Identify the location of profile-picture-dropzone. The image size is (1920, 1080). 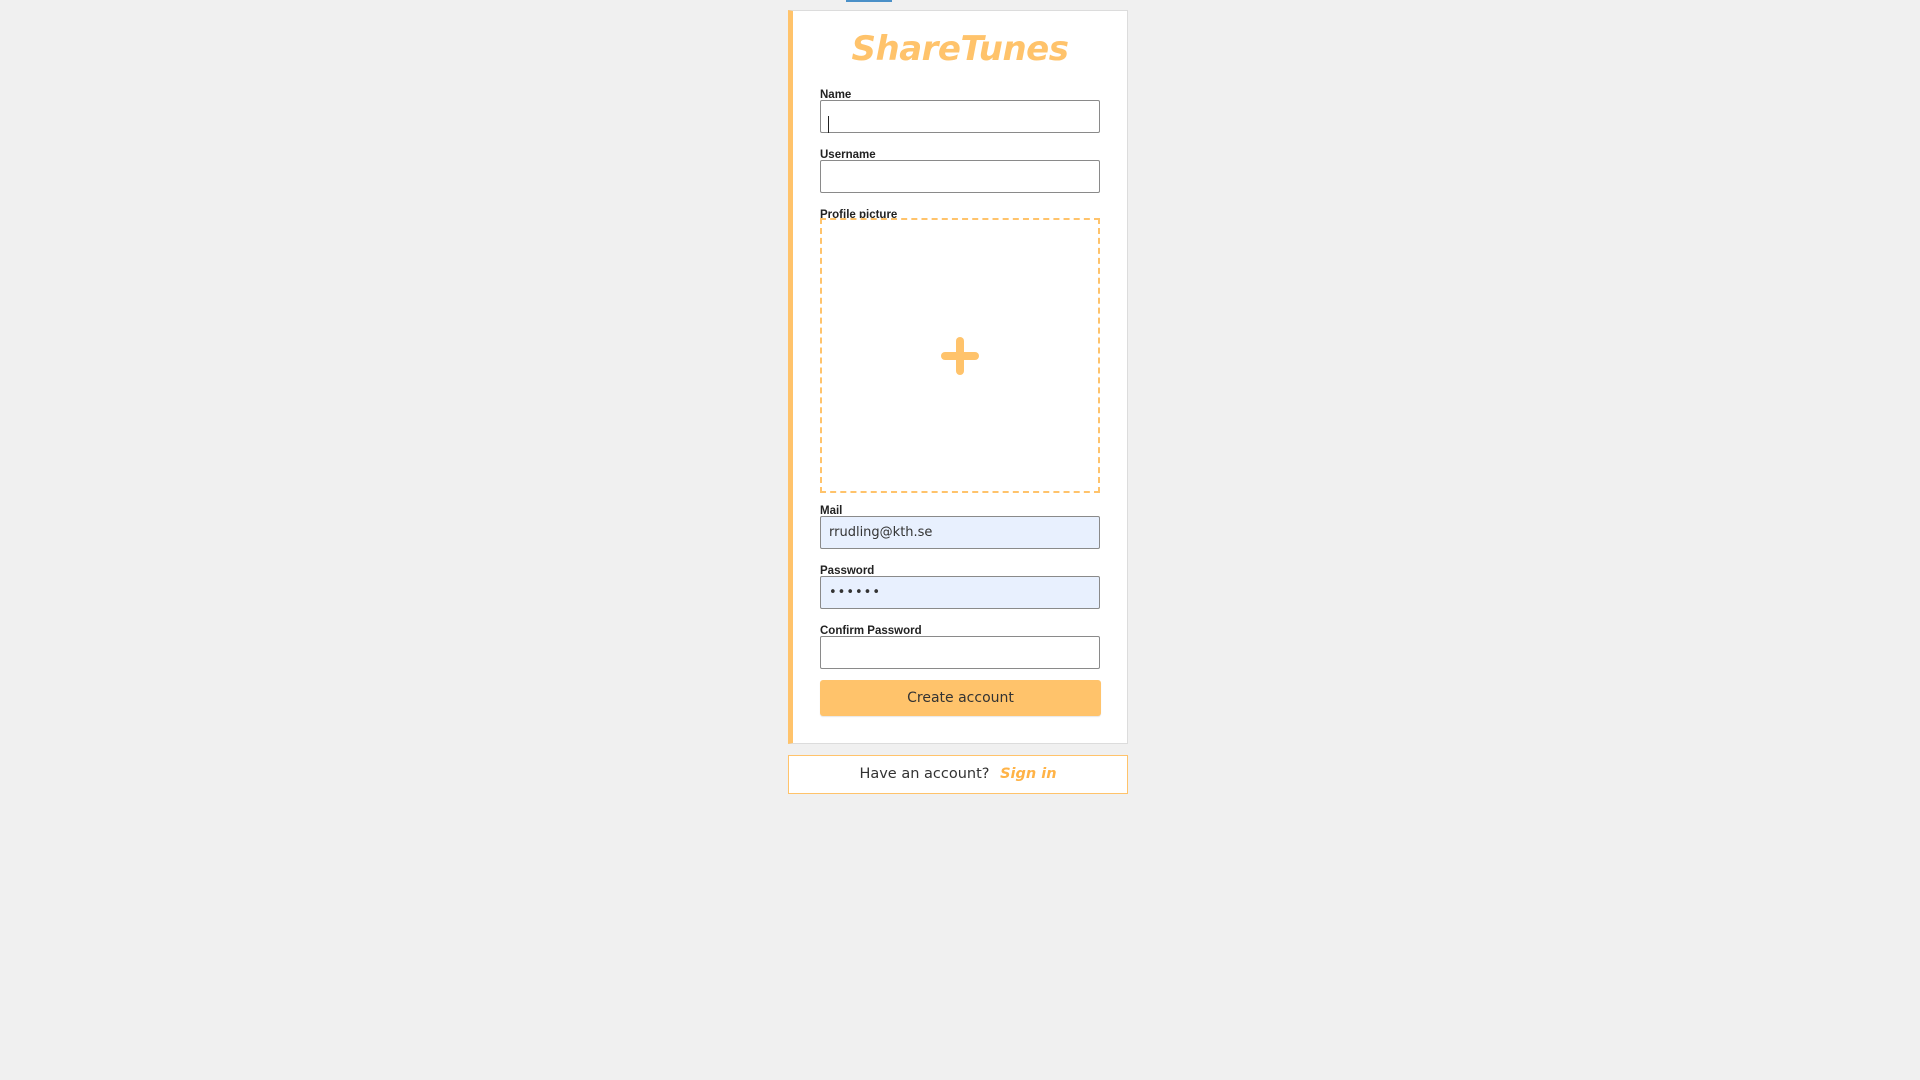
(960, 355).